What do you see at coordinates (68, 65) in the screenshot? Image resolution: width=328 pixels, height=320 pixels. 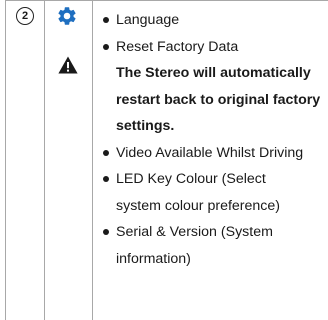 I see `warning-triangle-icon` at bounding box center [68, 65].